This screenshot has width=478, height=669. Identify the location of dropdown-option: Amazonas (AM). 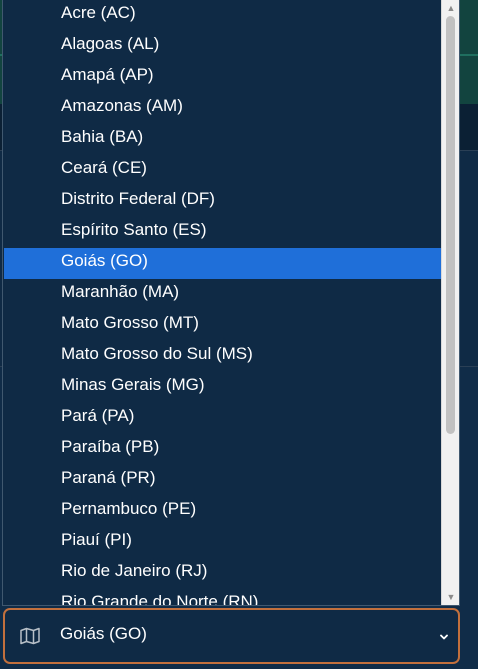
(222, 108).